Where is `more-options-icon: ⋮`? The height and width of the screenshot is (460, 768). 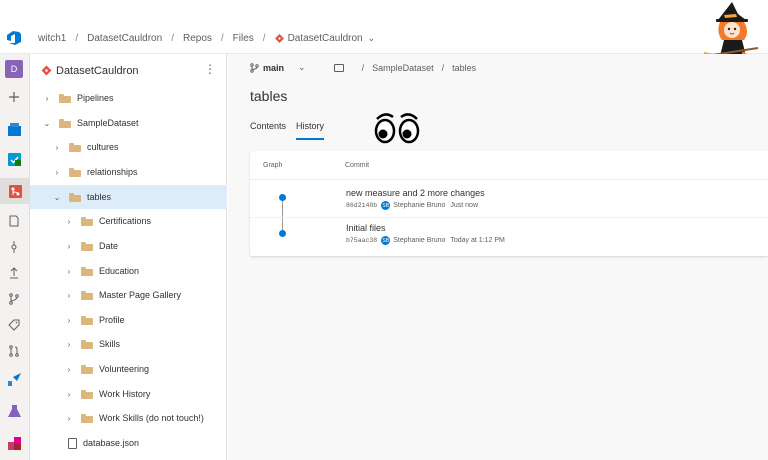 more-options-icon: ⋮ is located at coordinates (210, 69).